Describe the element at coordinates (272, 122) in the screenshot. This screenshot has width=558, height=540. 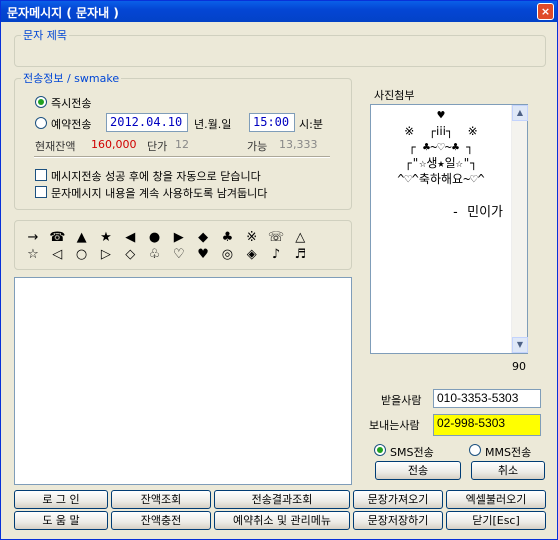
I see `reserve-time-input: 15:00` at that location.